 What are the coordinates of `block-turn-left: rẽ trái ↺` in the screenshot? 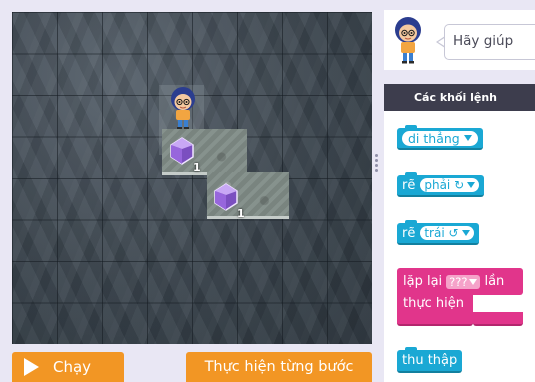 It's located at (438, 232).